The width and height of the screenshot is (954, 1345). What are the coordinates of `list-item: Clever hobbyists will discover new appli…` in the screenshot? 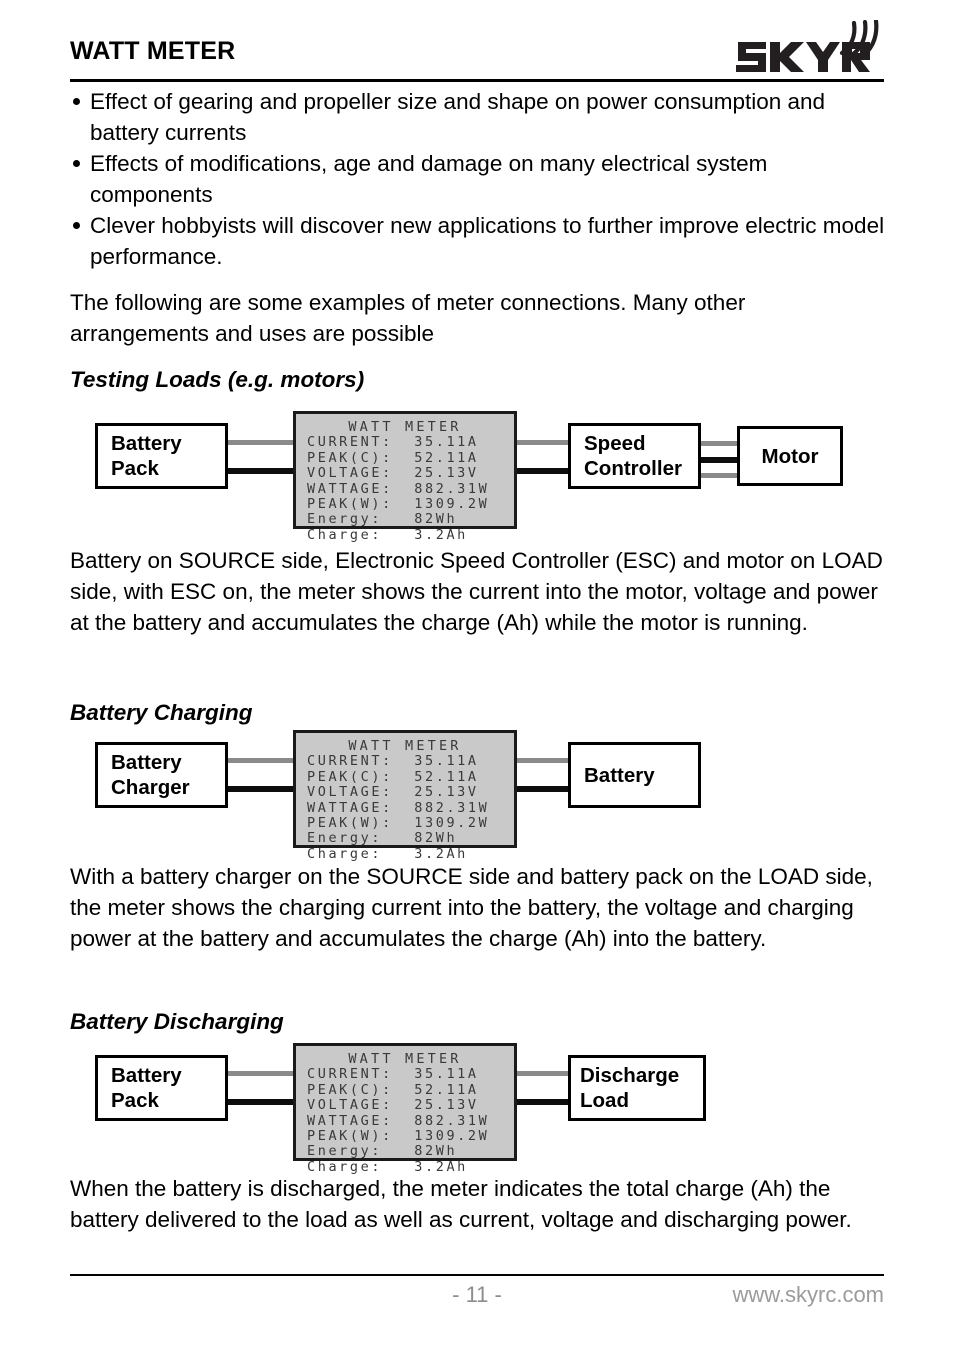 It's located at (481, 241).